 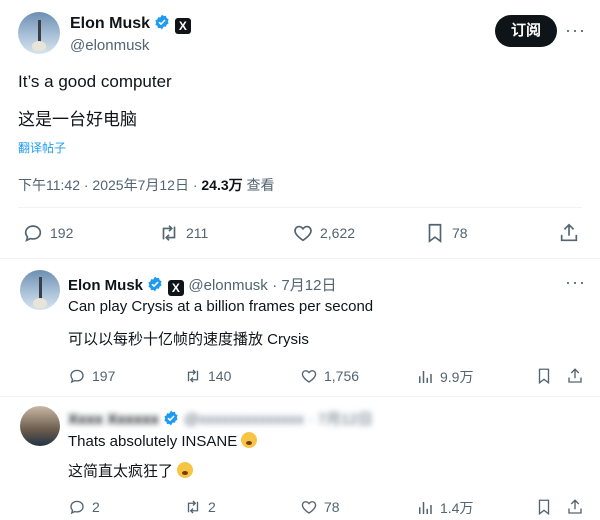 What do you see at coordinates (47, 233) in the screenshot?
I see `reply-button: 192` at bounding box center [47, 233].